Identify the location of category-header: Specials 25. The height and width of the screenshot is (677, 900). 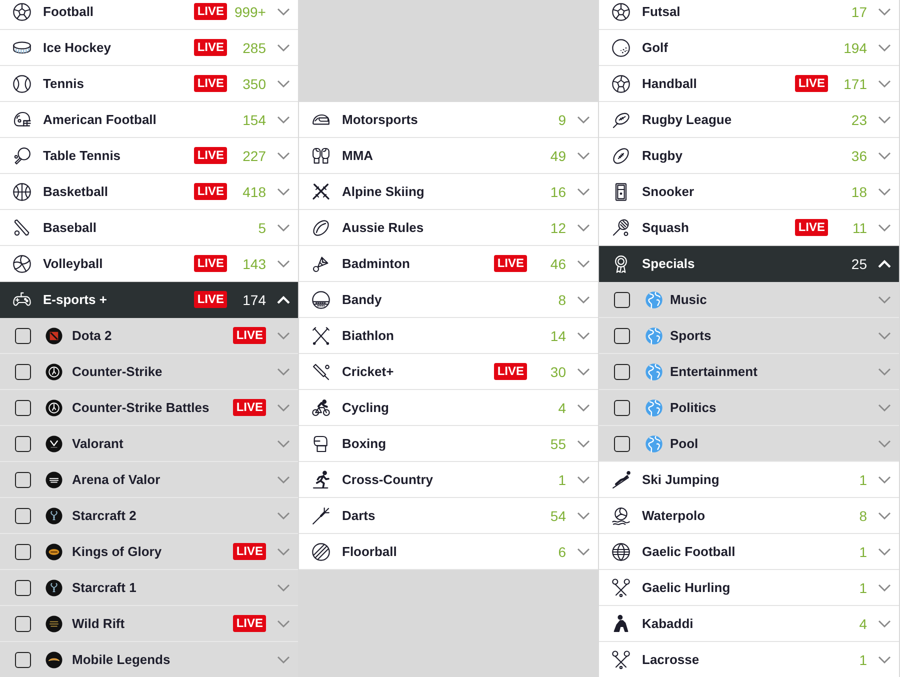
(749, 264).